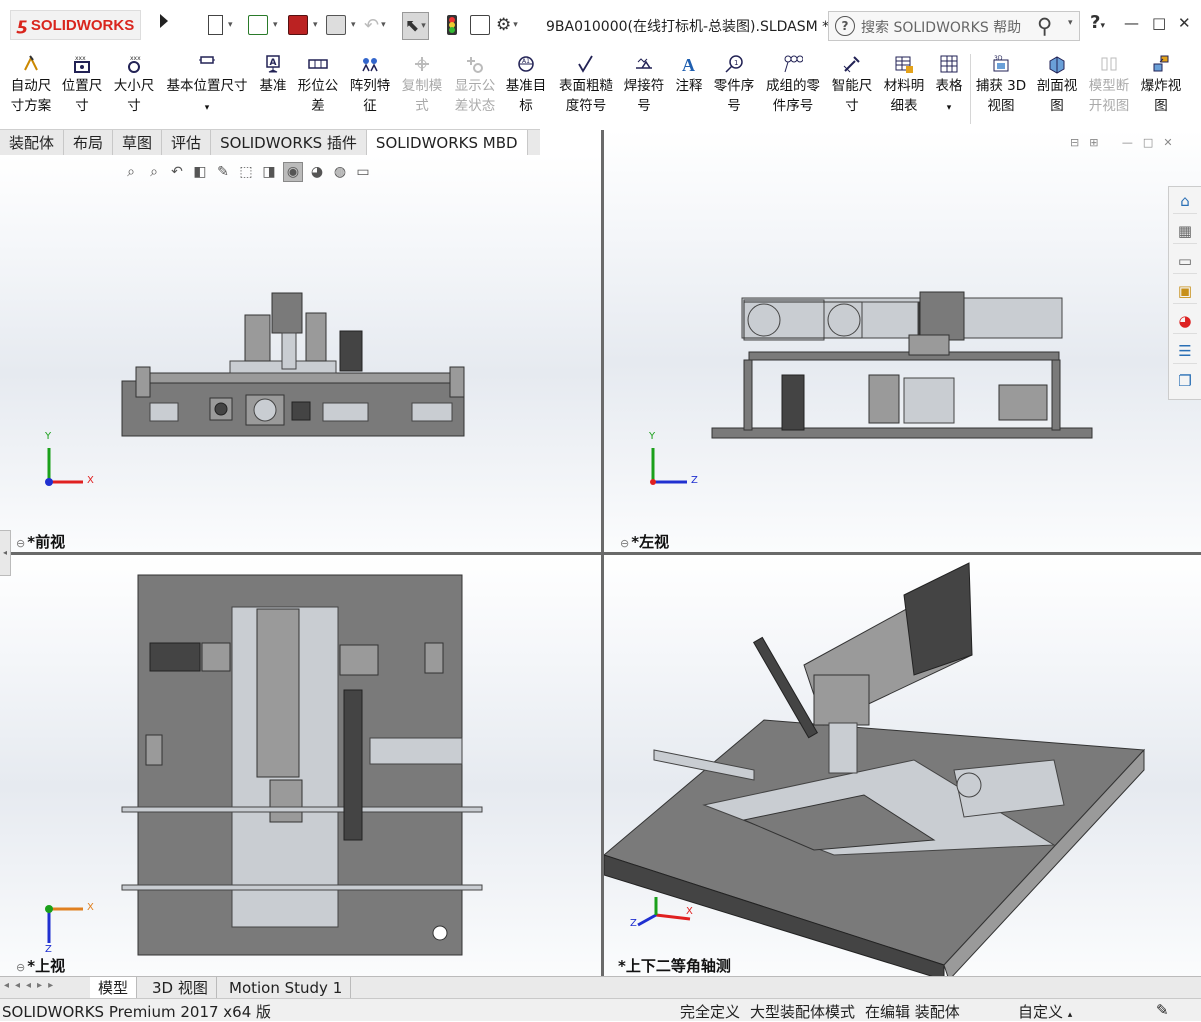 This screenshot has height=1022, width=1201. Describe the element at coordinates (318, 106) in the screenshot. I see `ribbon-label: 差` at that location.